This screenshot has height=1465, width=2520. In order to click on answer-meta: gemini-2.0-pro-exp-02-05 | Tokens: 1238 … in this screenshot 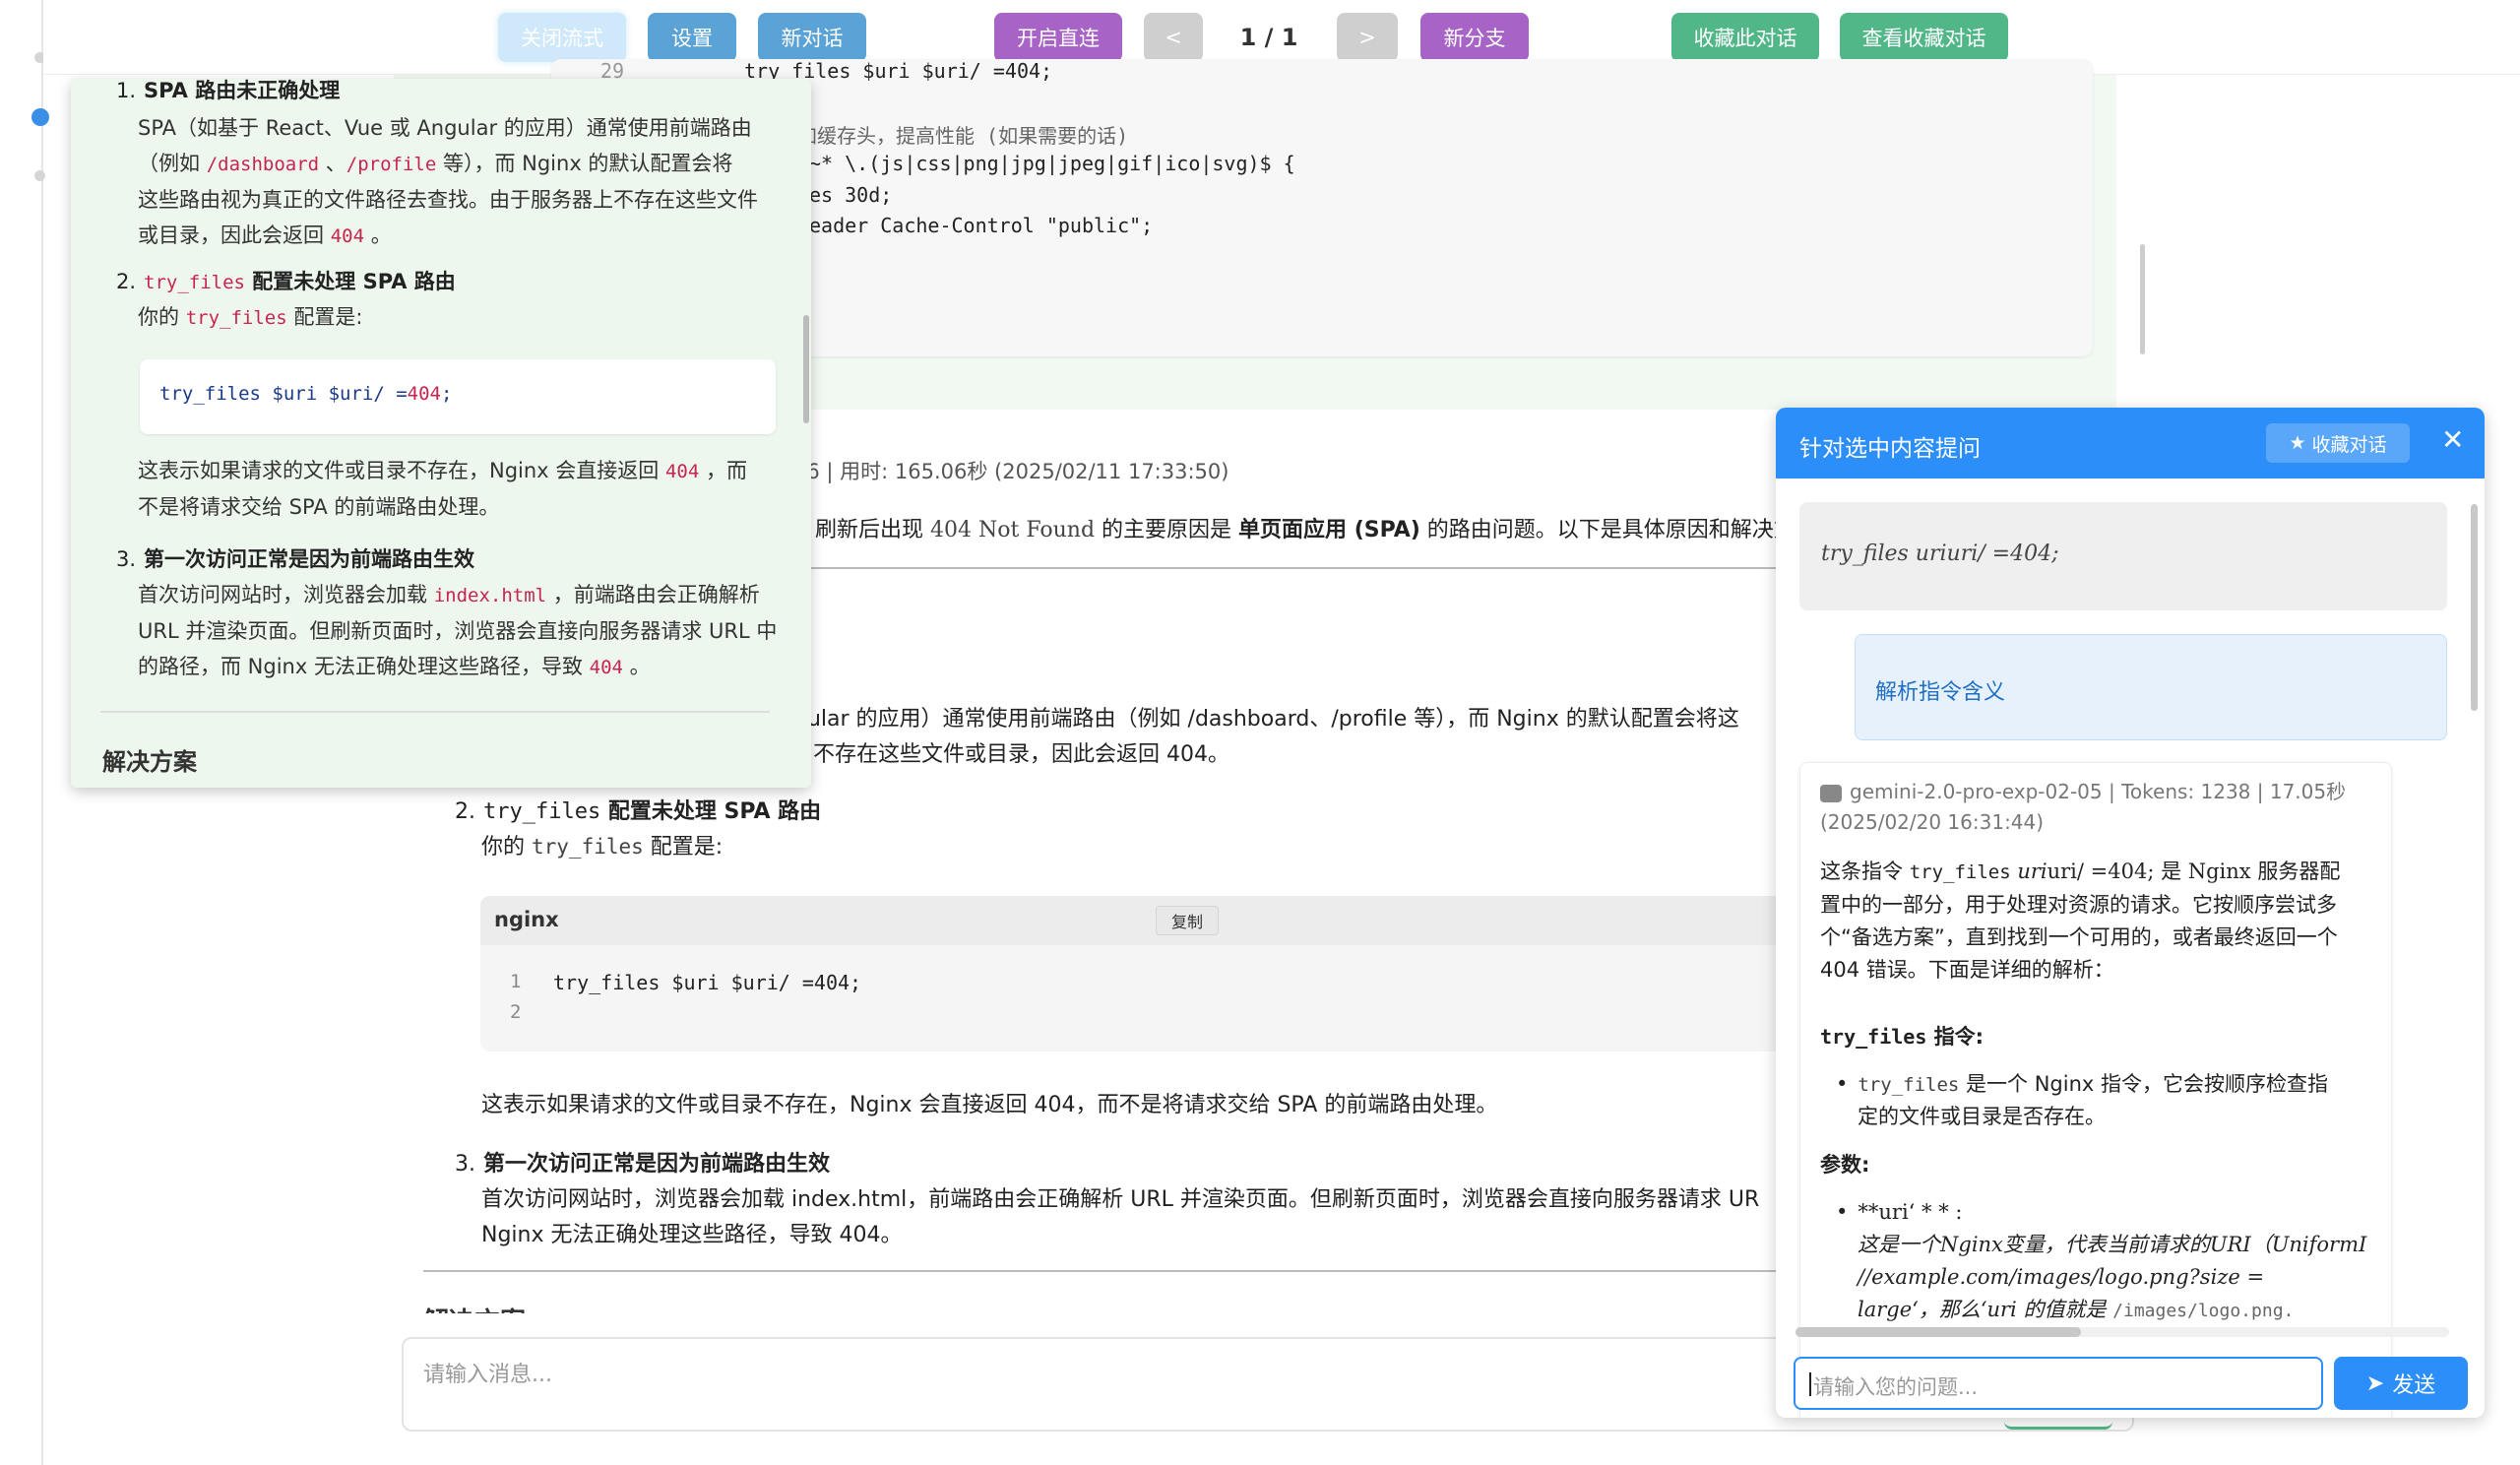, I will do `click(2083, 807)`.